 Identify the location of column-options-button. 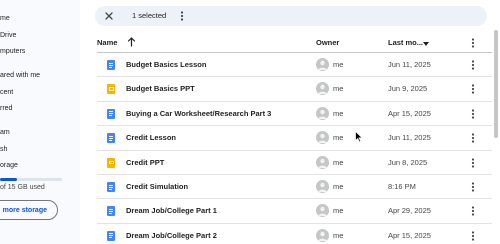
(473, 44).